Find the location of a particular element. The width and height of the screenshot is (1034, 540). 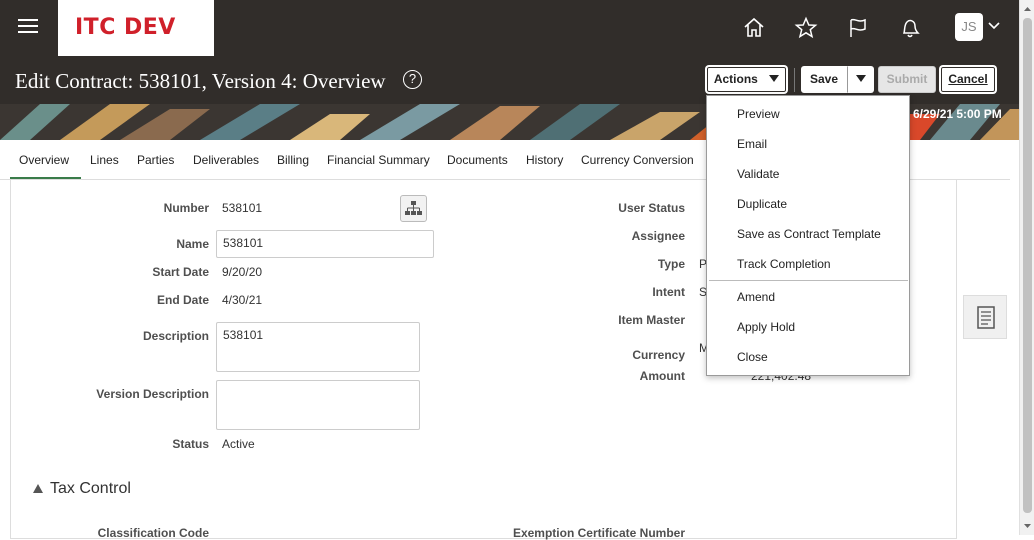

tab-documents: Documents is located at coordinates (477, 160).